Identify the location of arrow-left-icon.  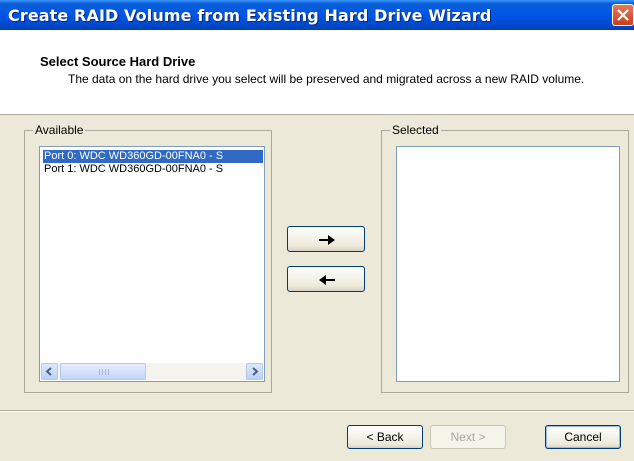
(327, 280).